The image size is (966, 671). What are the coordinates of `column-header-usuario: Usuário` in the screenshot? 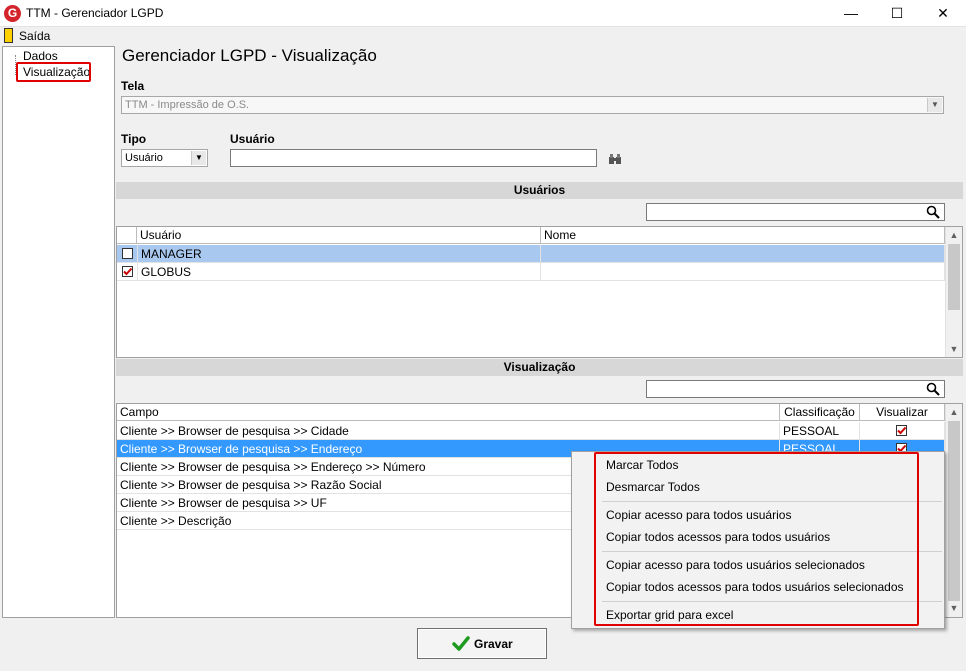 It's located at (339, 235).